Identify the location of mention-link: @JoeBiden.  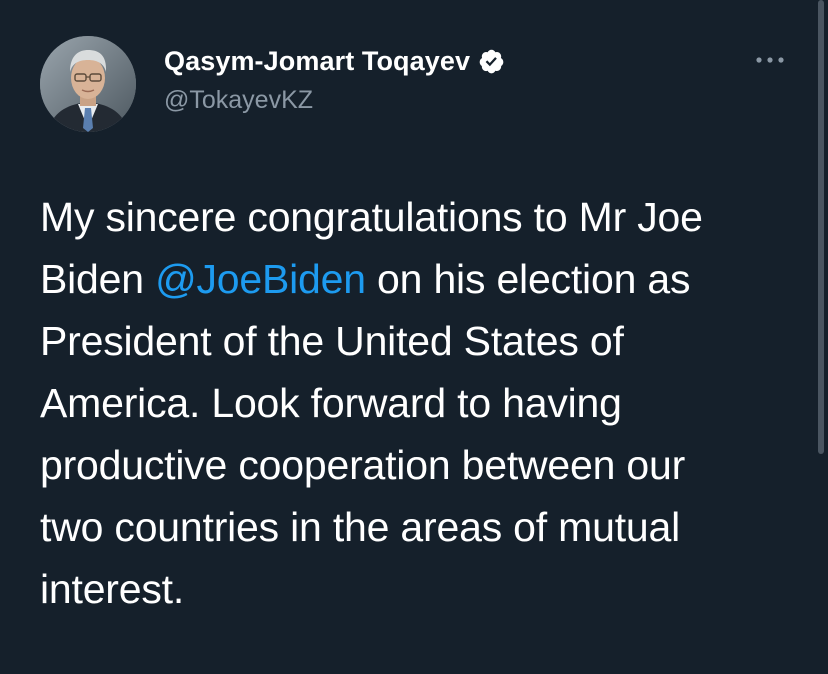
(260, 279).